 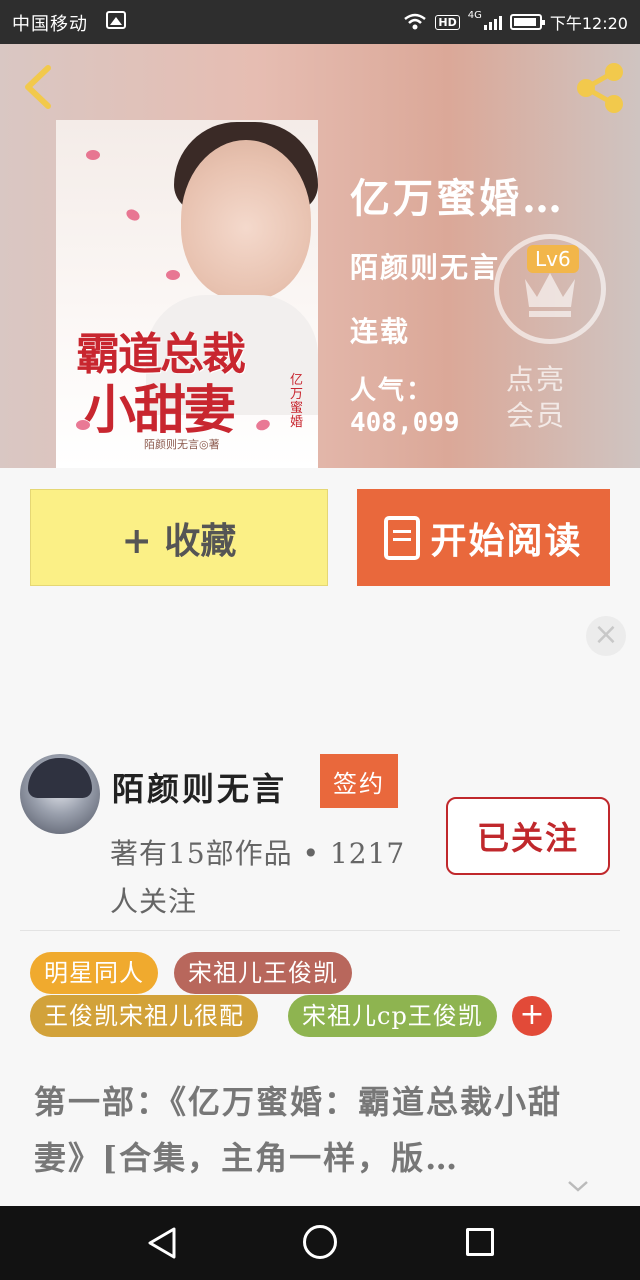 What do you see at coordinates (162, 1243) in the screenshot?
I see `nav-back-icon` at bounding box center [162, 1243].